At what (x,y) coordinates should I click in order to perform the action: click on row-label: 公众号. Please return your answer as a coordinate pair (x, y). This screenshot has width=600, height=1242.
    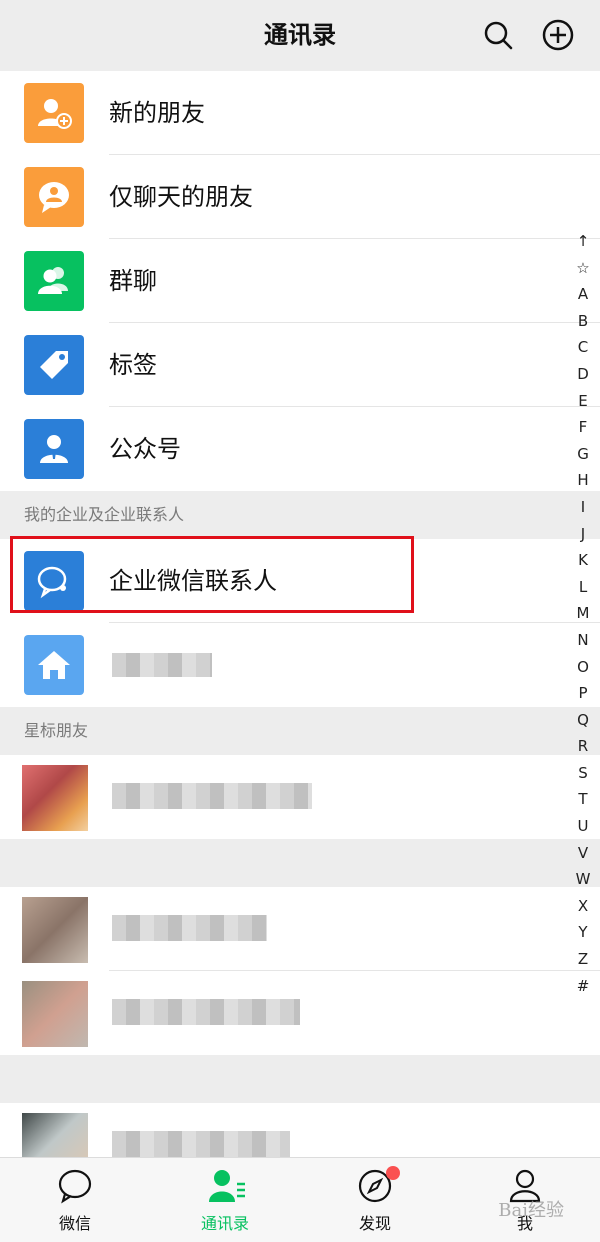
    Looking at the image, I should click on (145, 449).